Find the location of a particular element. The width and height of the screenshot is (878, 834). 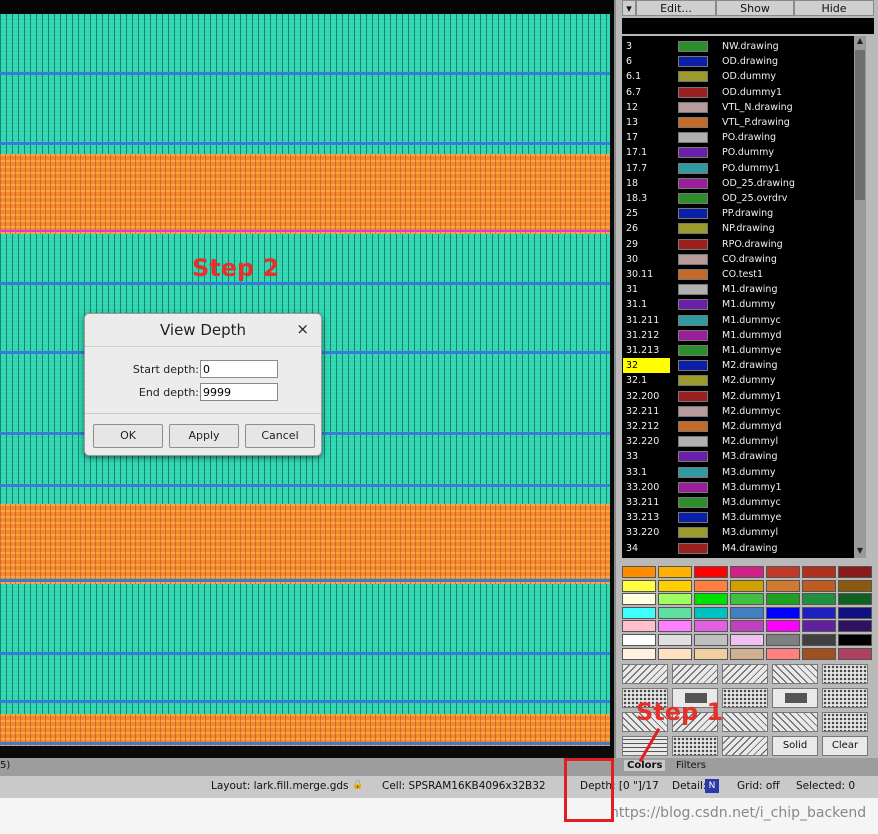

layer-row: 33.213 M3.dummye is located at coordinates (744, 517).